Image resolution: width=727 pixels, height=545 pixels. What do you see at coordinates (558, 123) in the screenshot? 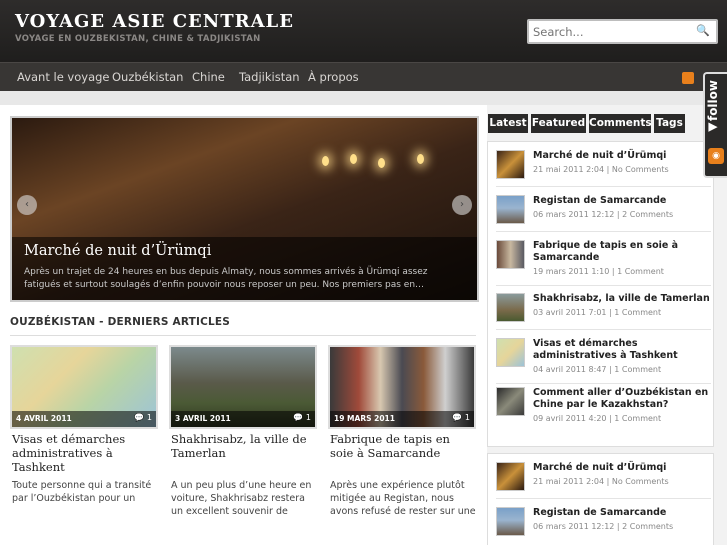
I see `tab-featured: Featured` at bounding box center [558, 123].